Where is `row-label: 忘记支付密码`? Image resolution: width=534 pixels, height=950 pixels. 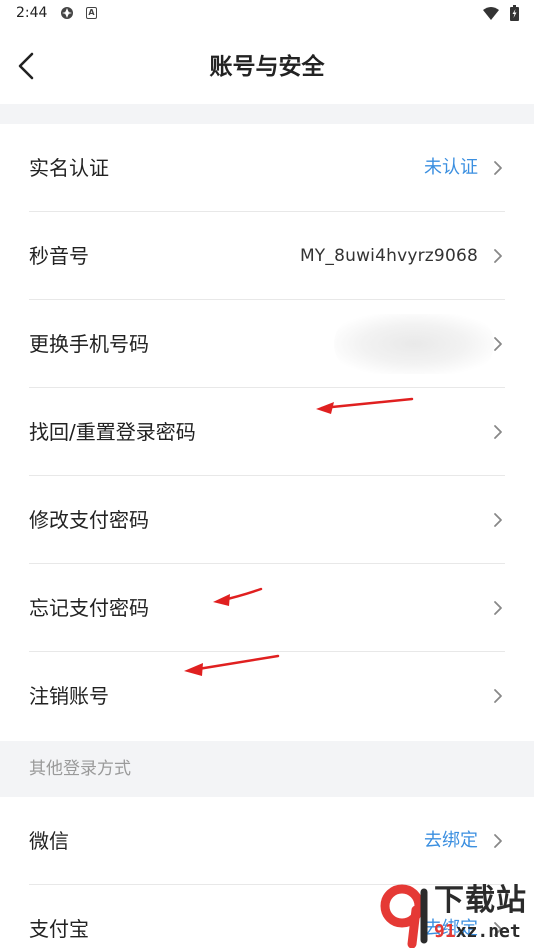
row-label: 忘记支付密码 is located at coordinates (89, 608).